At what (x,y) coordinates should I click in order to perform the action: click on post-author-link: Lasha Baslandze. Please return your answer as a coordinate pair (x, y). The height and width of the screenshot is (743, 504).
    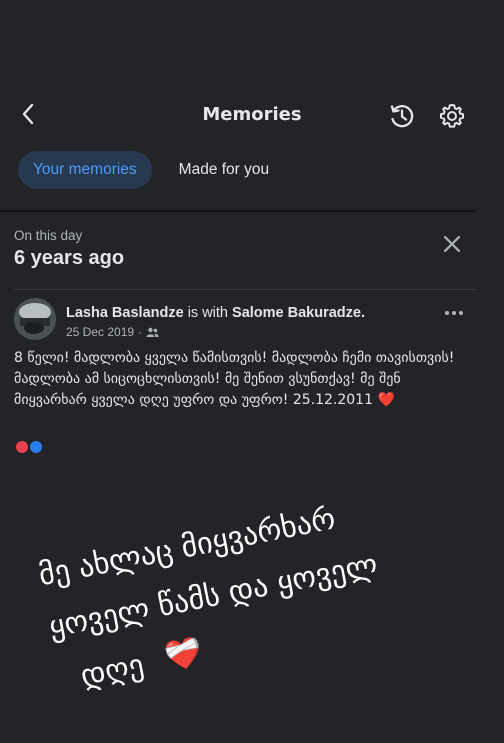
    Looking at the image, I should click on (125, 313).